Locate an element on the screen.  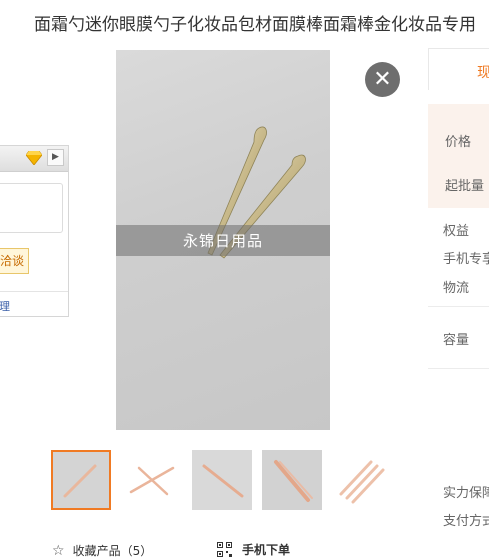
tab-spot-goods: 现 is located at coordinates (483, 72).